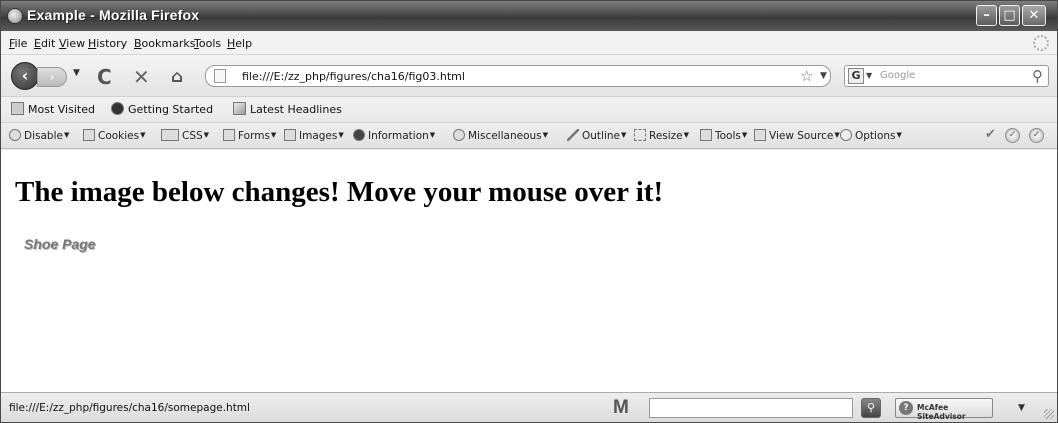 The width and height of the screenshot is (1058, 423). What do you see at coordinates (207, 43) in the screenshot?
I see `menu-tools: Tools` at bounding box center [207, 43].